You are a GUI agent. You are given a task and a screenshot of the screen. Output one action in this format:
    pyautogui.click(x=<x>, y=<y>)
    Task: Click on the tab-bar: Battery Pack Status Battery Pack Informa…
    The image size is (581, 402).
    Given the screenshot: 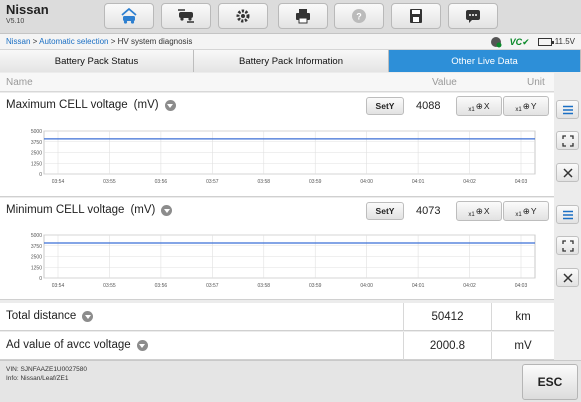 What is the action you would take?
    pyautogui.click(x=290, y=61)
    